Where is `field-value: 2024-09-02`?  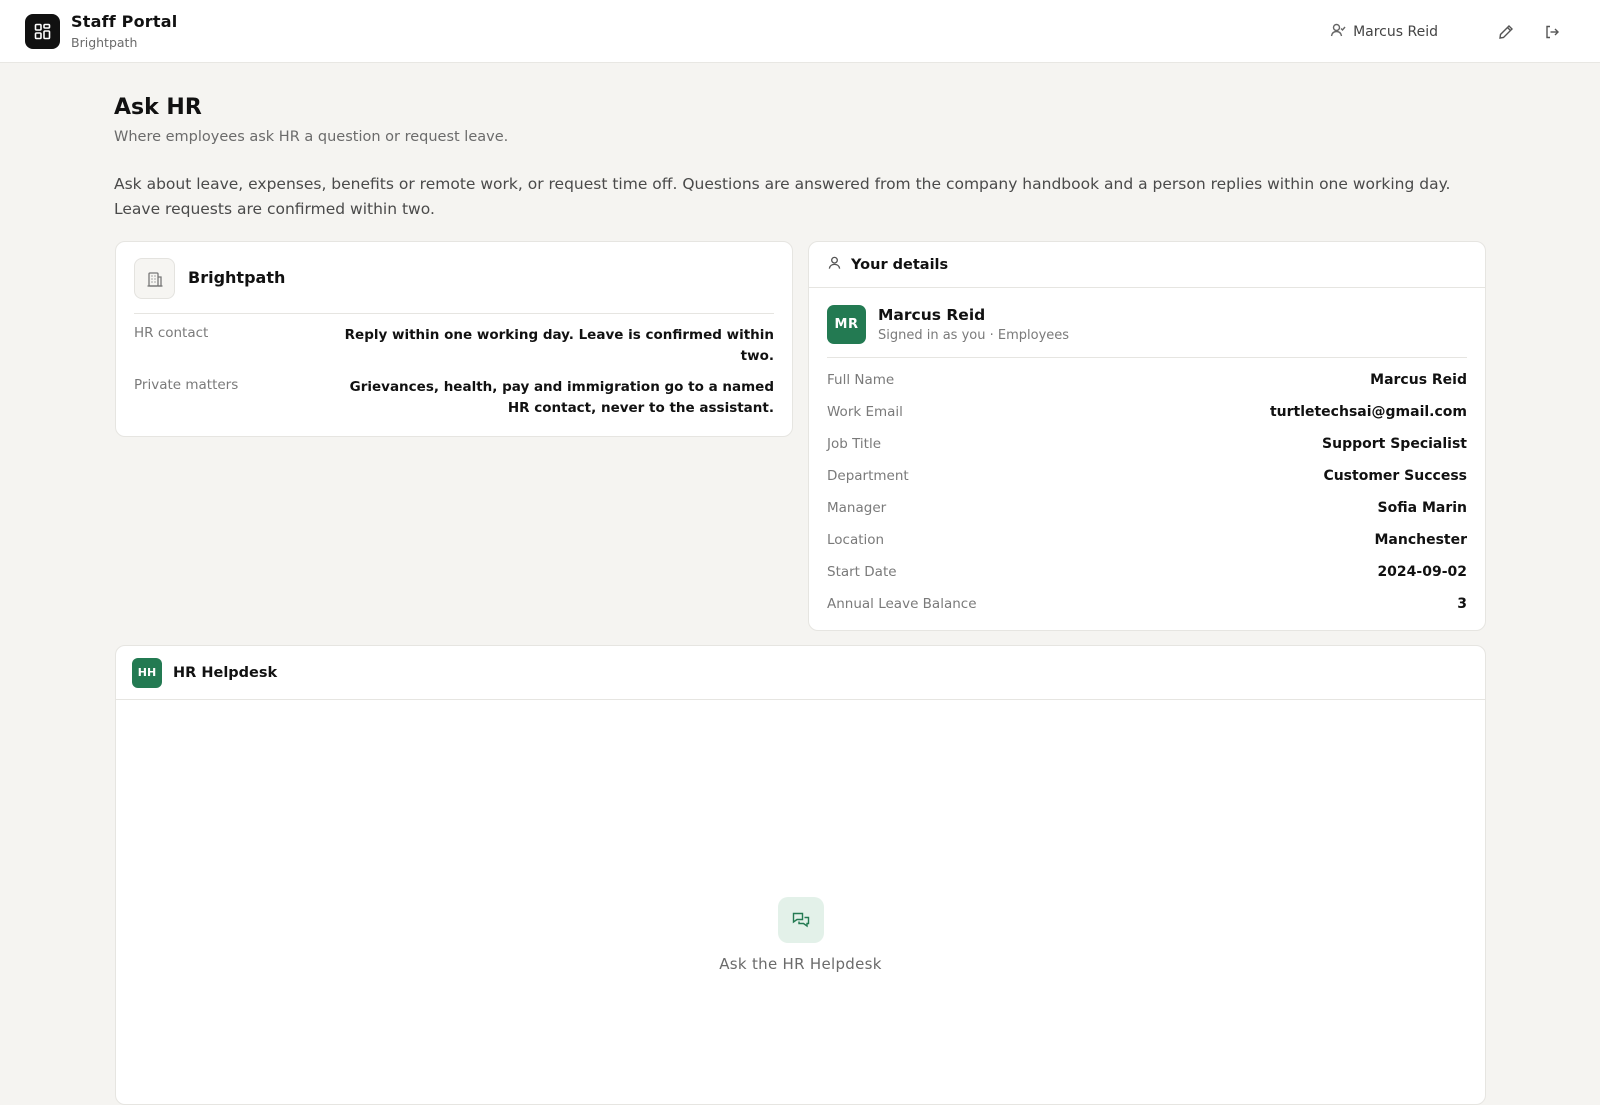 field-value: 2024-09-02 is located at coordinates (1422, 572).